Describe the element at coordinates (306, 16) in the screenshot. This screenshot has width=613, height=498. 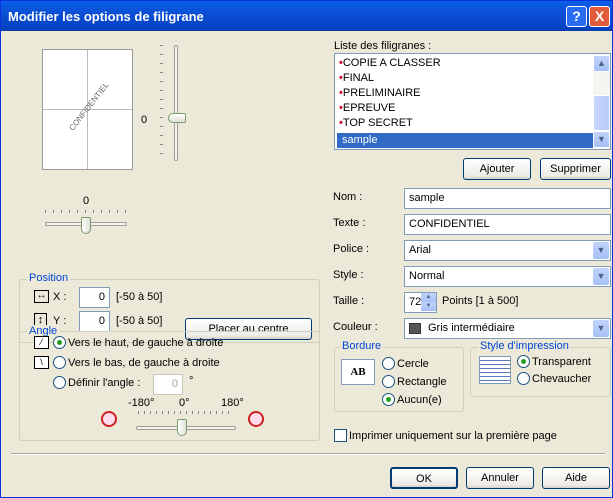
I see `title-bar: Modifier les options de filigrane ? X` at that location.